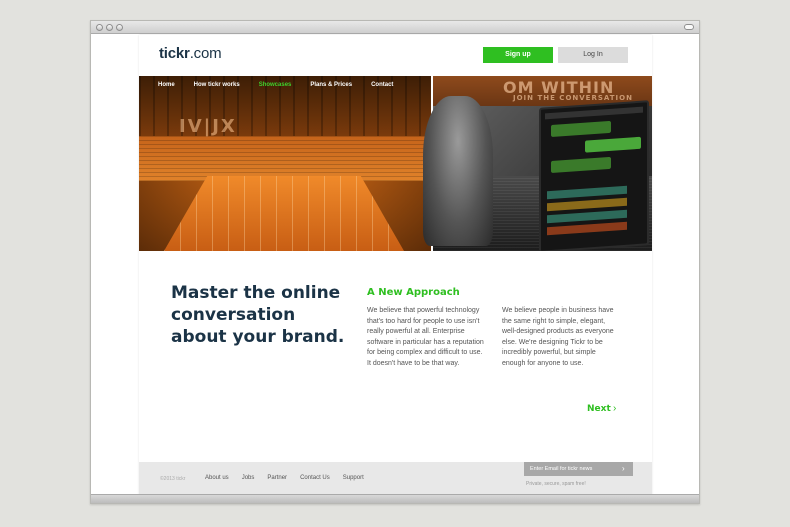 This screenshot has width=790, height=527. Describe the element at coordinates (594, 113) in the screenshot. I see `tablet-topbar` at that location.